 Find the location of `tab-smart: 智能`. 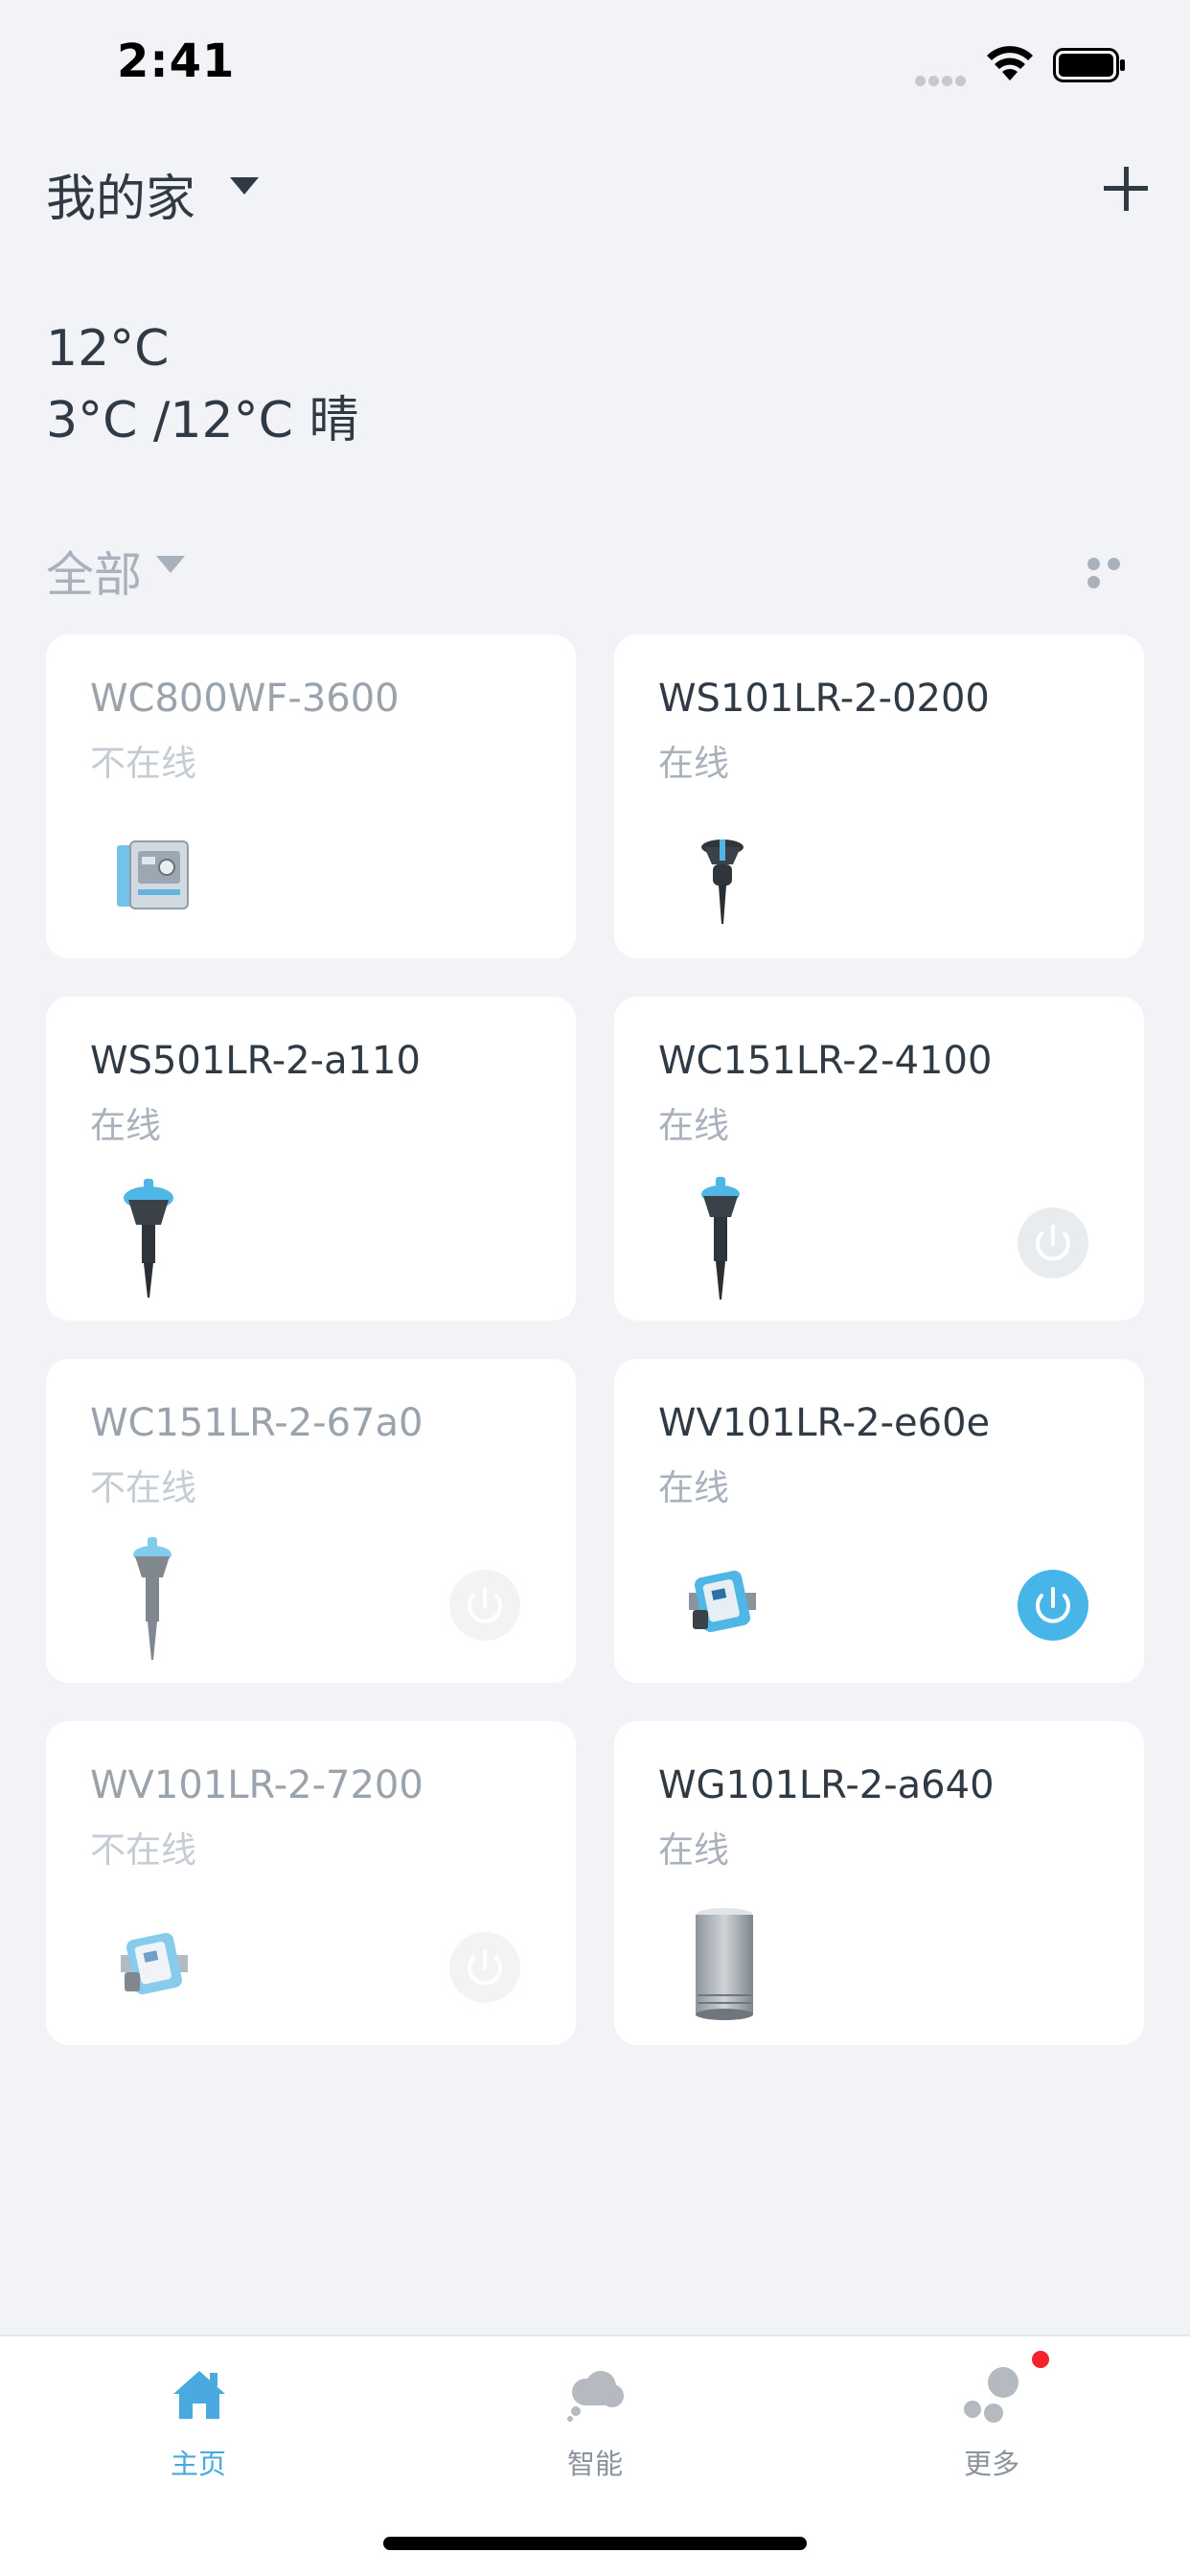

tab-smart: 智能 is located at coordinates (595, 2417).